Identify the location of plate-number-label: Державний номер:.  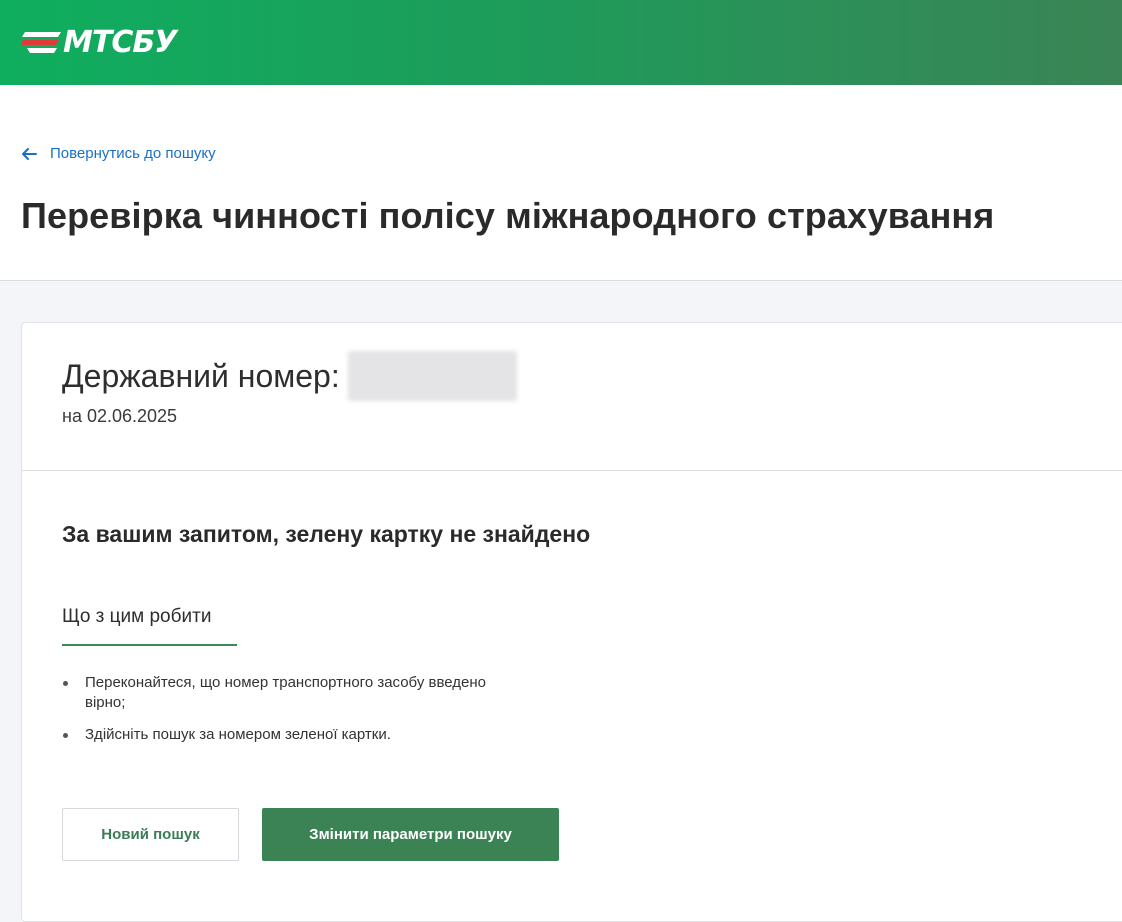
(201, 375).